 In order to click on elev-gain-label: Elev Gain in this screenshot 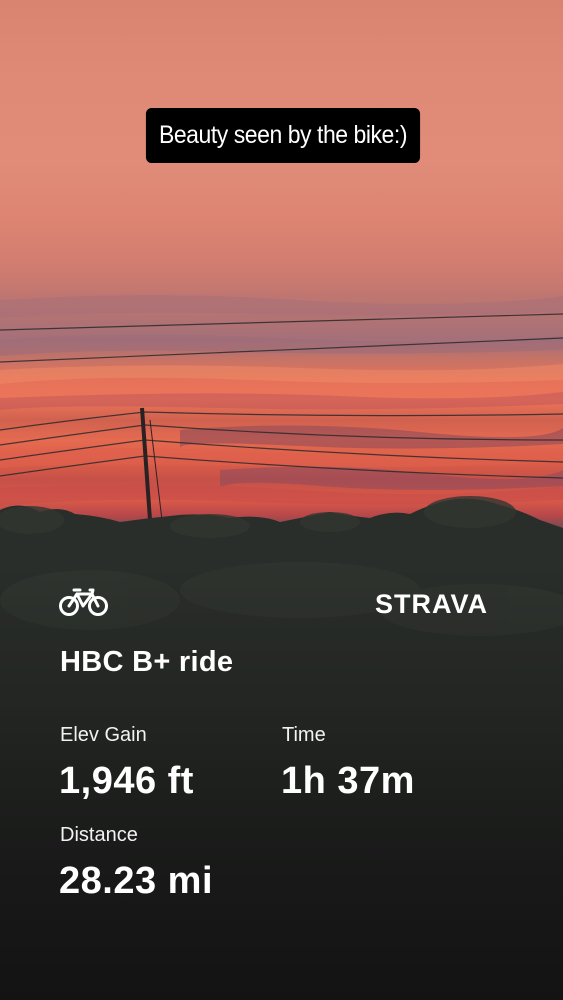, I will do `click(103, 735)`.